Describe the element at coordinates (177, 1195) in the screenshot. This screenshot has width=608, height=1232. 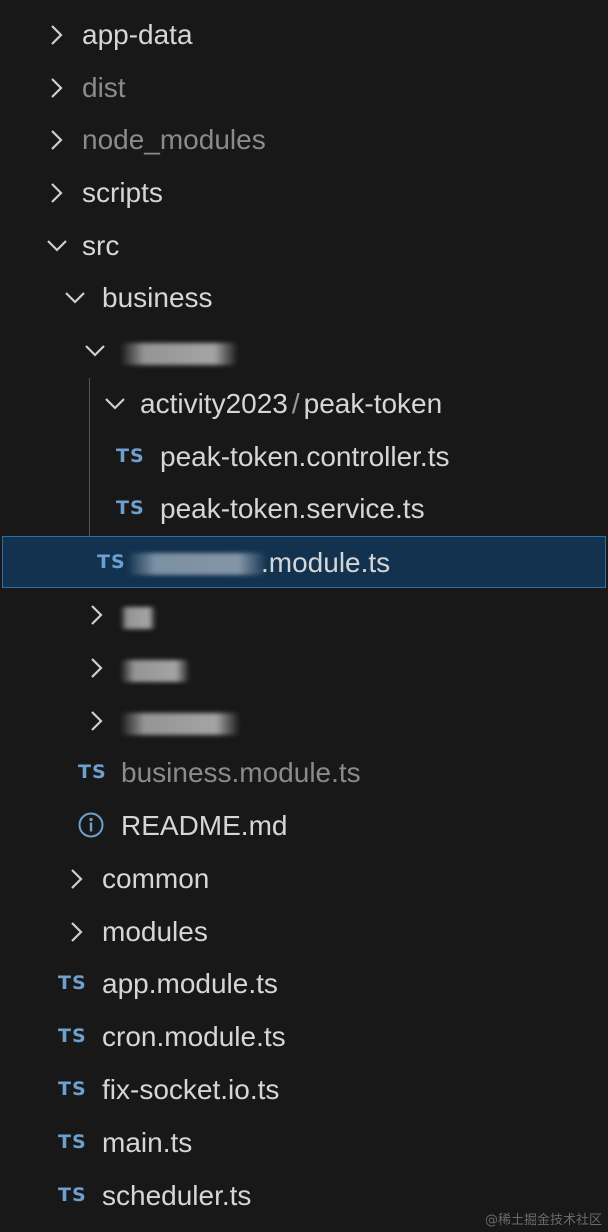
I see `tree-item-label: scheduler.ts` at that location.